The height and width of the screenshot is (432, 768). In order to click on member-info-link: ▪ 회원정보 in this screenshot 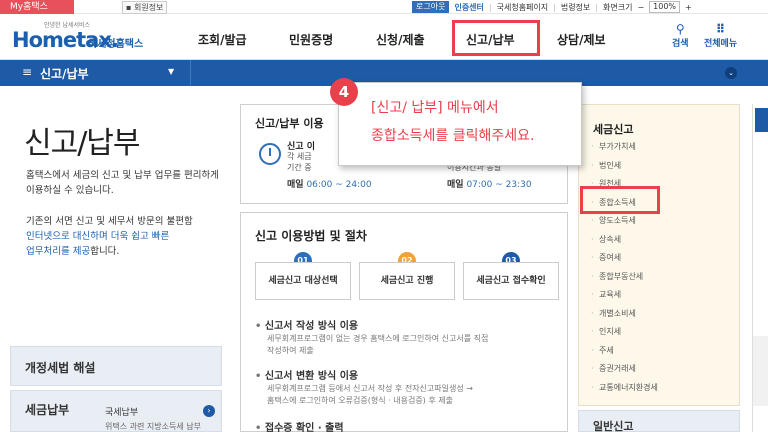, I will do `click(145, 7)`.